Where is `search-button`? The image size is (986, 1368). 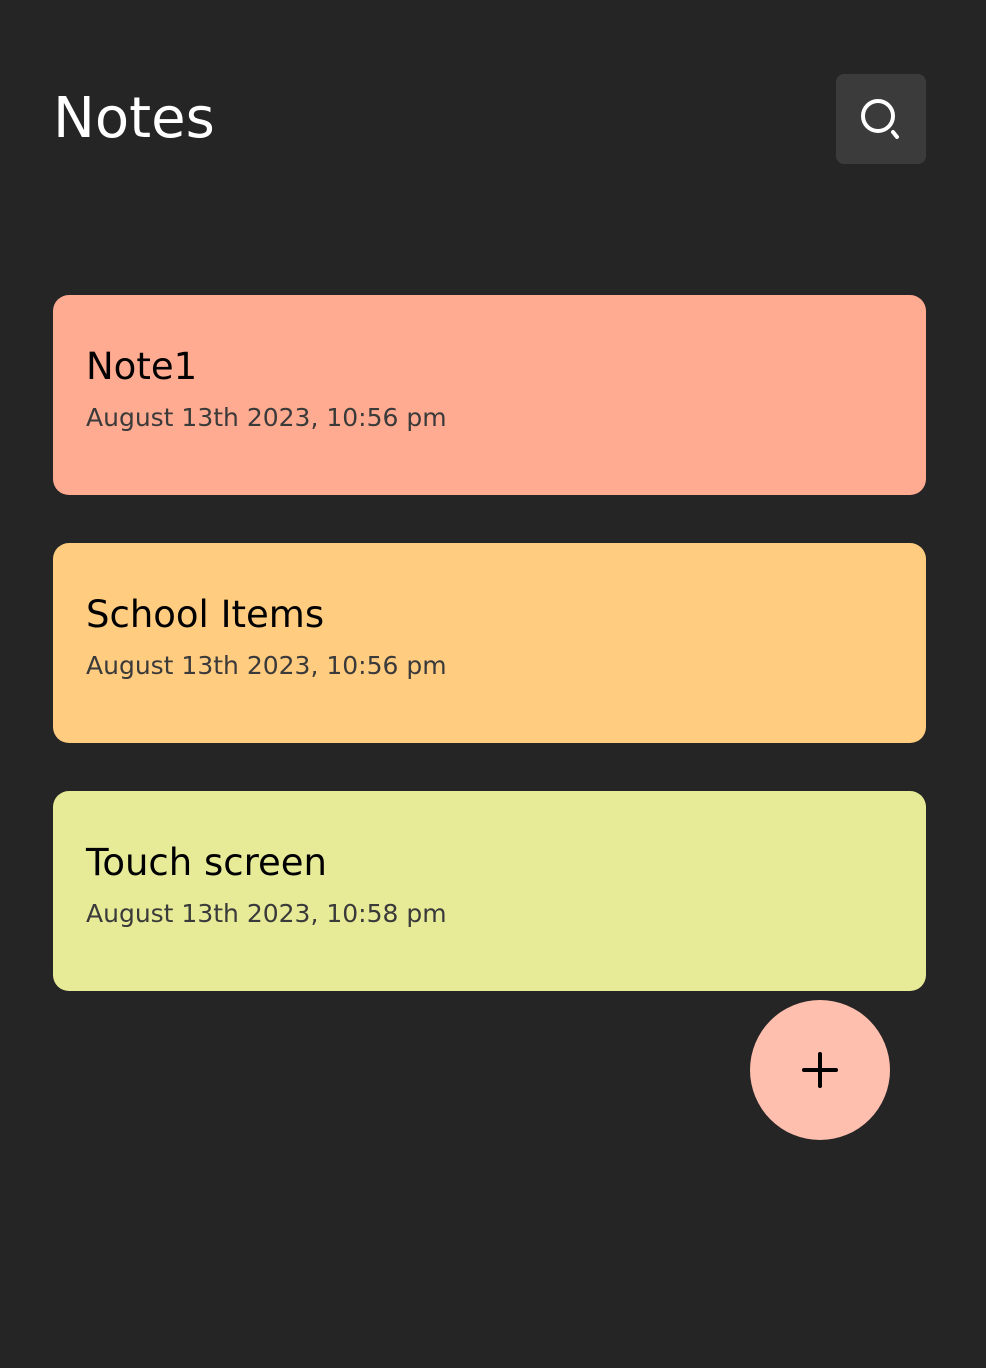 search-button is located at coordinates (881, 119).